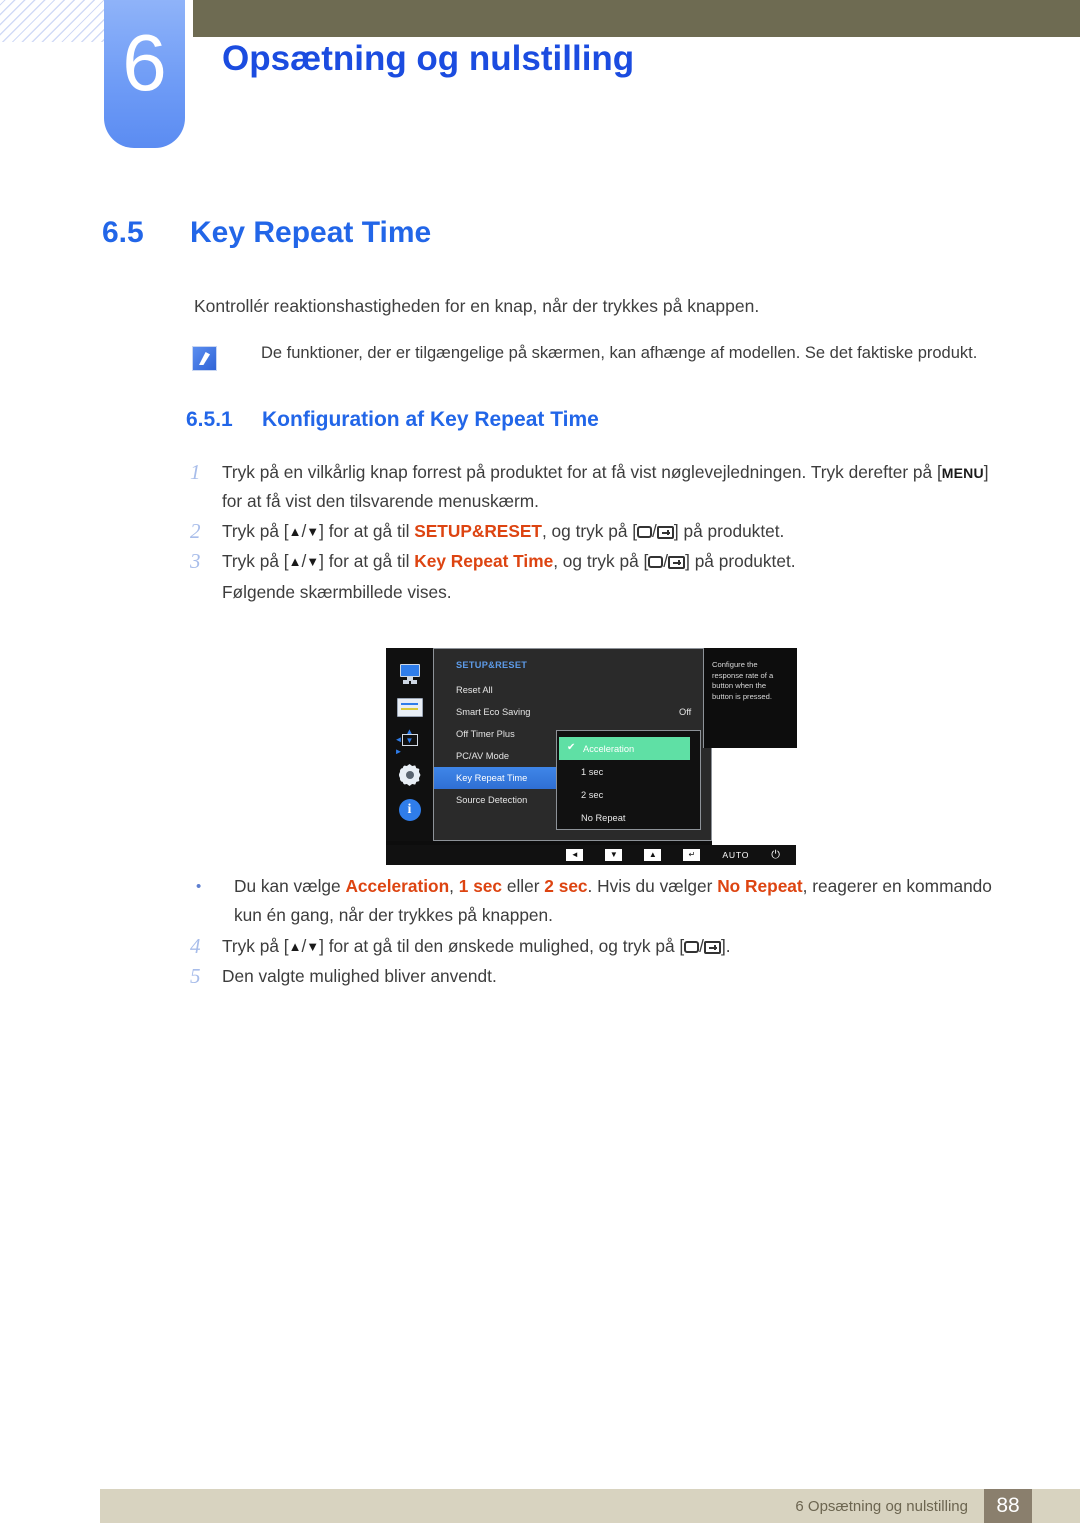 The width and height of the screenshot is (1080, 1527). I want to click on highlighted-term: SETUP&RESET, so click(478, 531).